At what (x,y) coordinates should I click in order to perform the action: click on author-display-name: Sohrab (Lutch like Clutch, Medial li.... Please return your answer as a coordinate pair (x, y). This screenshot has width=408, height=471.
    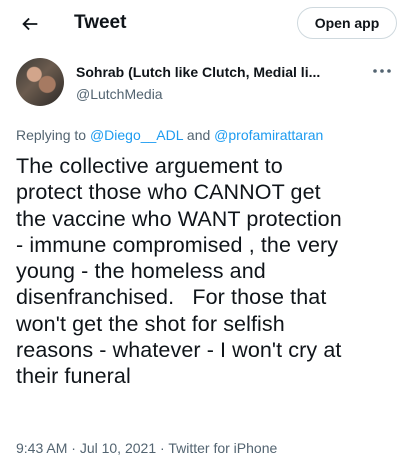
    Looking at the image, I should click on (214, 72).